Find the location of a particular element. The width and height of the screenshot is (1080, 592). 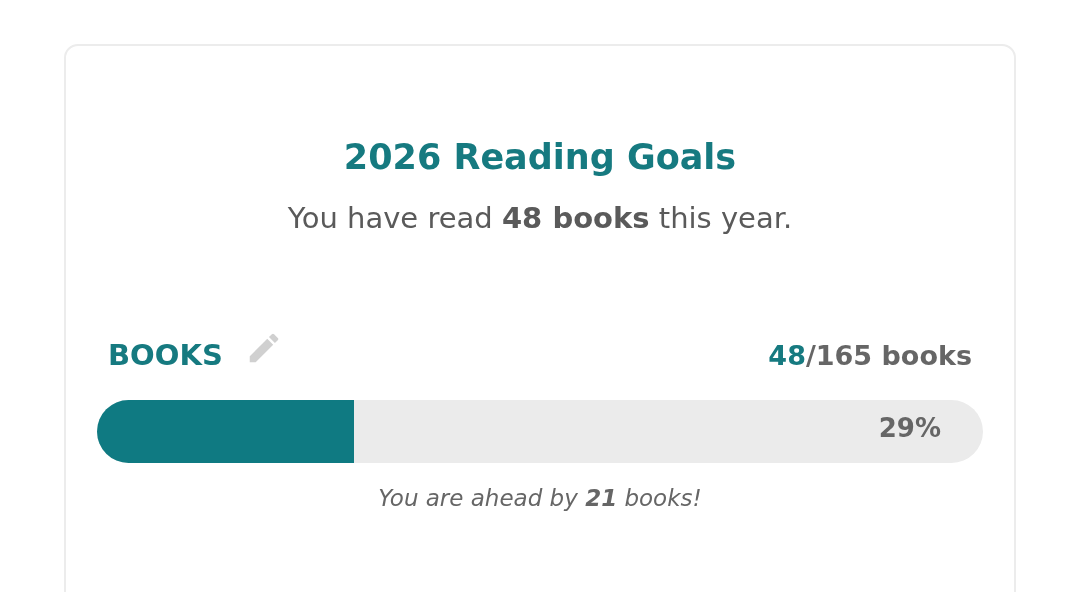

progress-percent: 29% is located at coordinates (909, 428).